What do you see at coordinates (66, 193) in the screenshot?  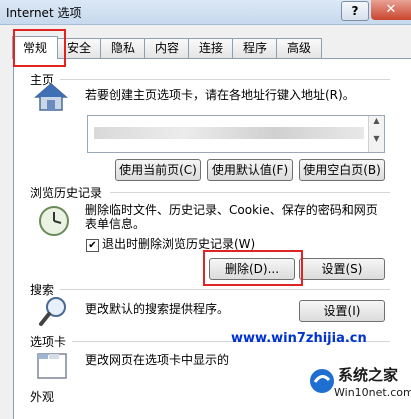 I see `history-section-label: 浏览历史记录` at bounding box center [66, 193].